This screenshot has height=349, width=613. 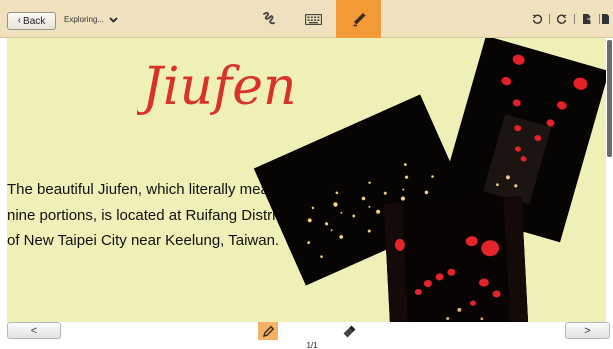 I want to click on eraser-mode-button, so click(x=349, y=331).